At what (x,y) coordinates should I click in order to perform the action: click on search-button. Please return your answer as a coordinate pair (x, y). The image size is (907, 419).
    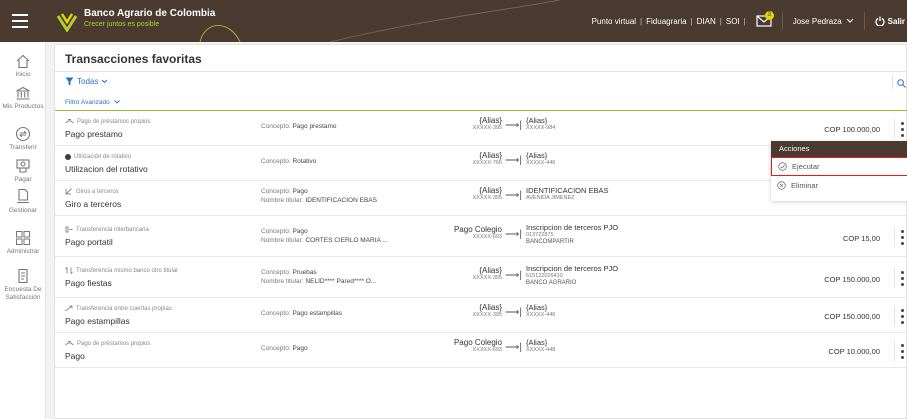
    Looking at the image, I should click on (899, 82).